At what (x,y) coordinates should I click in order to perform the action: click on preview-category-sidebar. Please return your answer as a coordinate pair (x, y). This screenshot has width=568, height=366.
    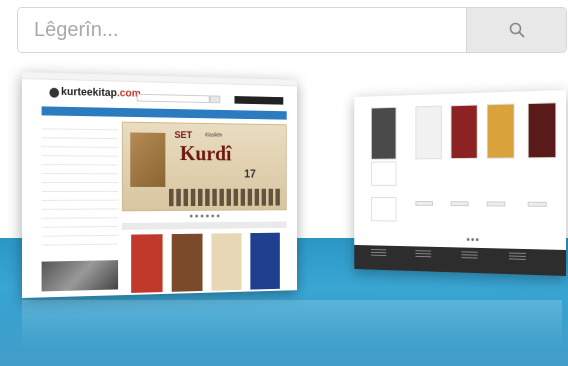
    Looking at the image, I should click on (80, 194).